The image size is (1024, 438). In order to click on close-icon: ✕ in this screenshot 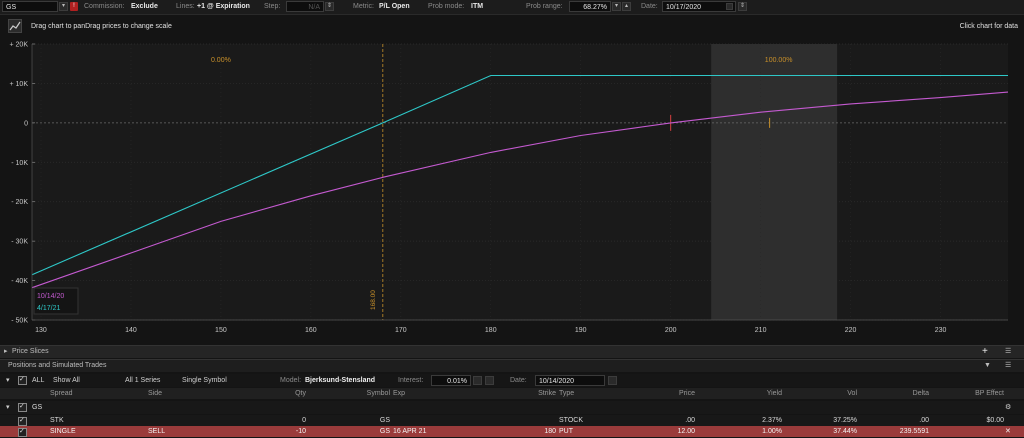, I will do `click(1010, 431)`.